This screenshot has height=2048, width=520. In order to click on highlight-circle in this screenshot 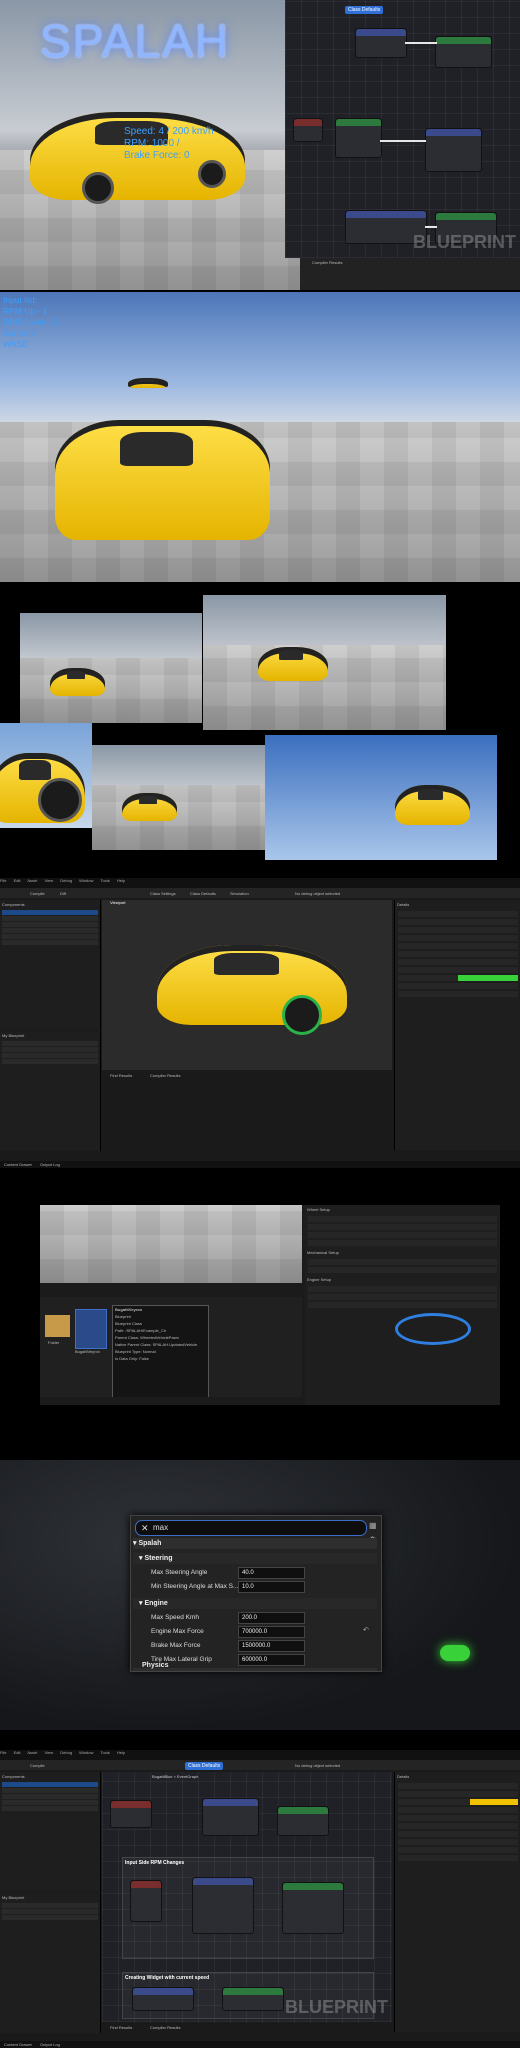, I will do `click(433, 1329)`.